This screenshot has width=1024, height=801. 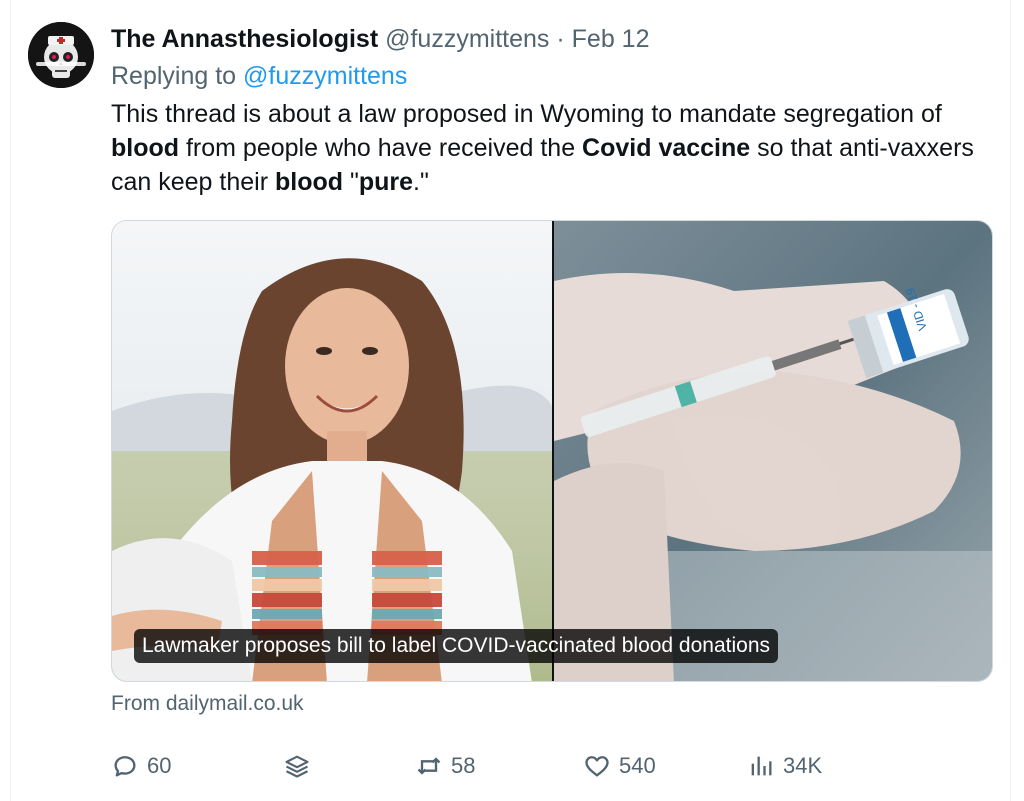 What do you see at coordinates (611, 39) in the screenshot?
I see `tweet-date: Feb 12` at bounding box center [611, 39].